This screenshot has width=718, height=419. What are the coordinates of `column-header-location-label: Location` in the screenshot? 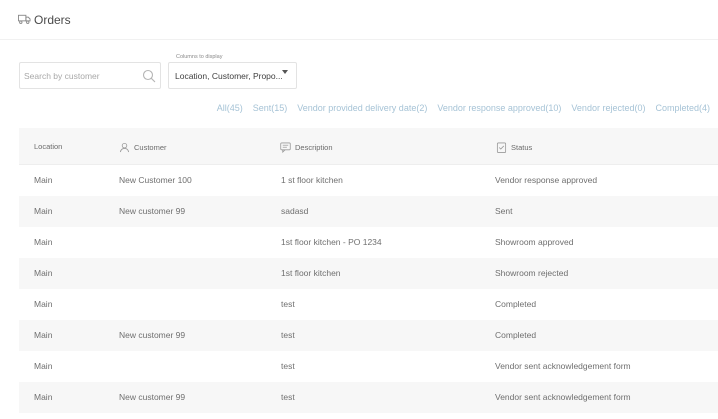 It's located at (48, 146).